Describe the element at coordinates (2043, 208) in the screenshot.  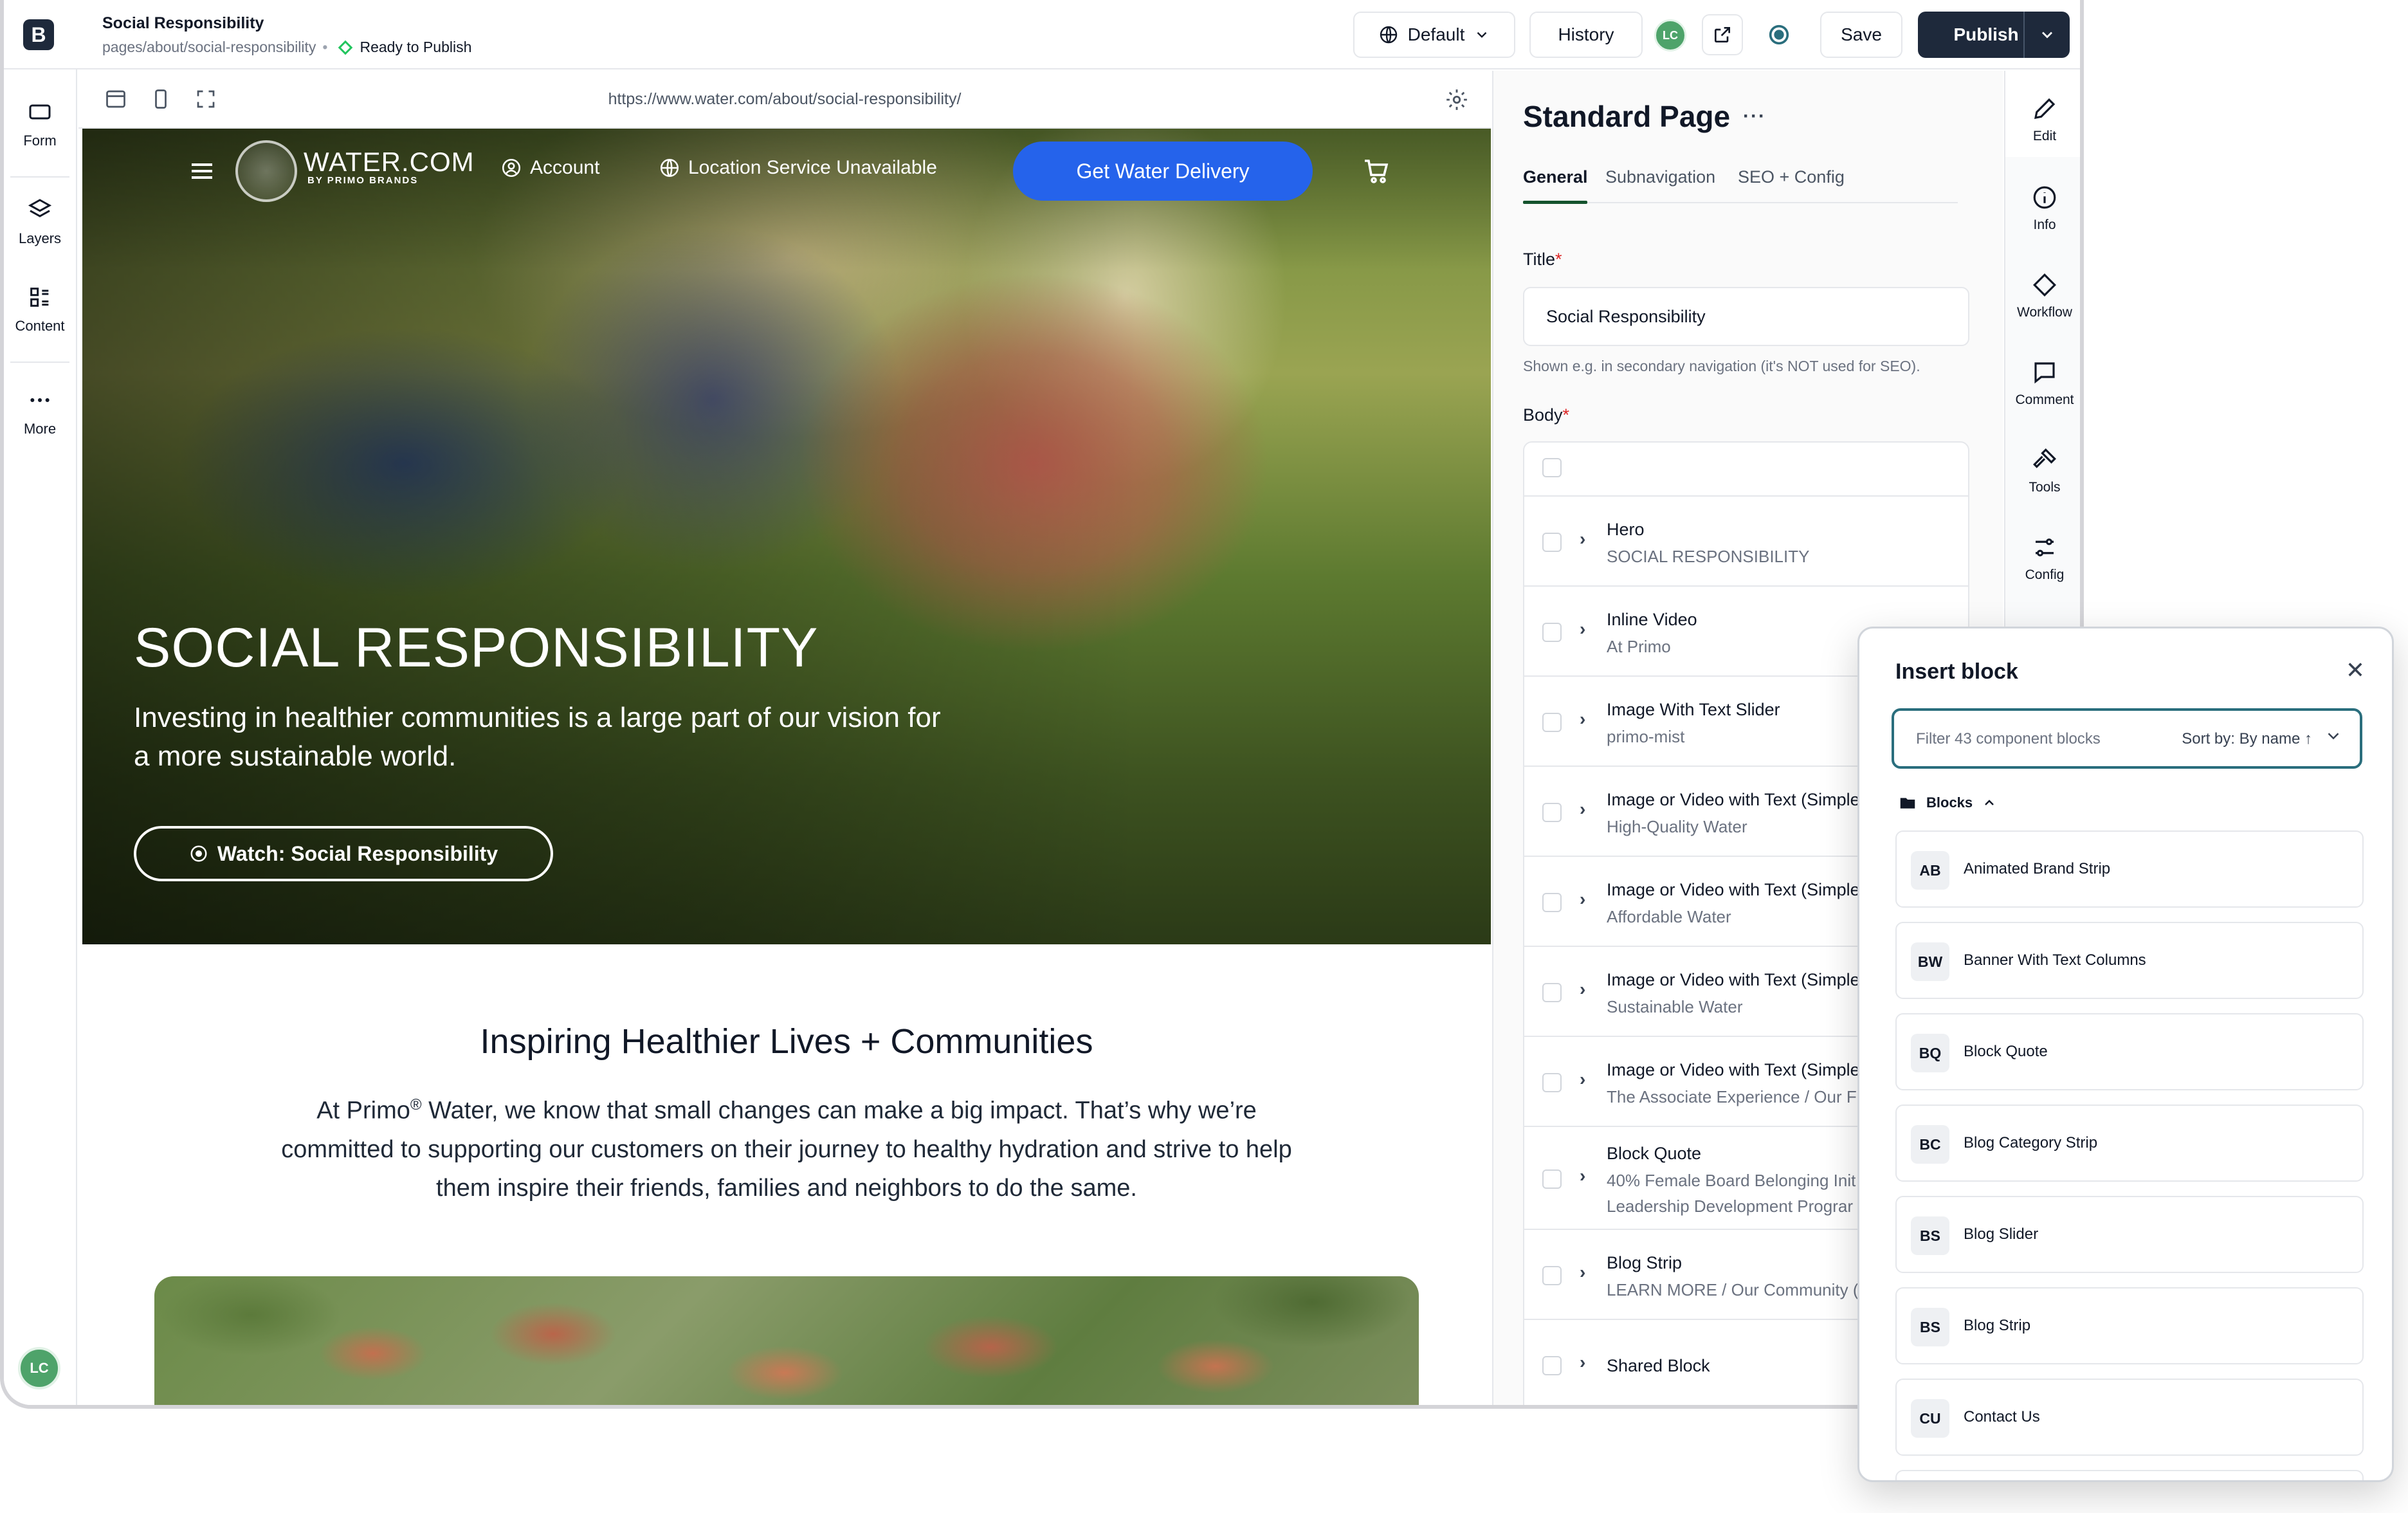
I see `action-info: Info` at that location.